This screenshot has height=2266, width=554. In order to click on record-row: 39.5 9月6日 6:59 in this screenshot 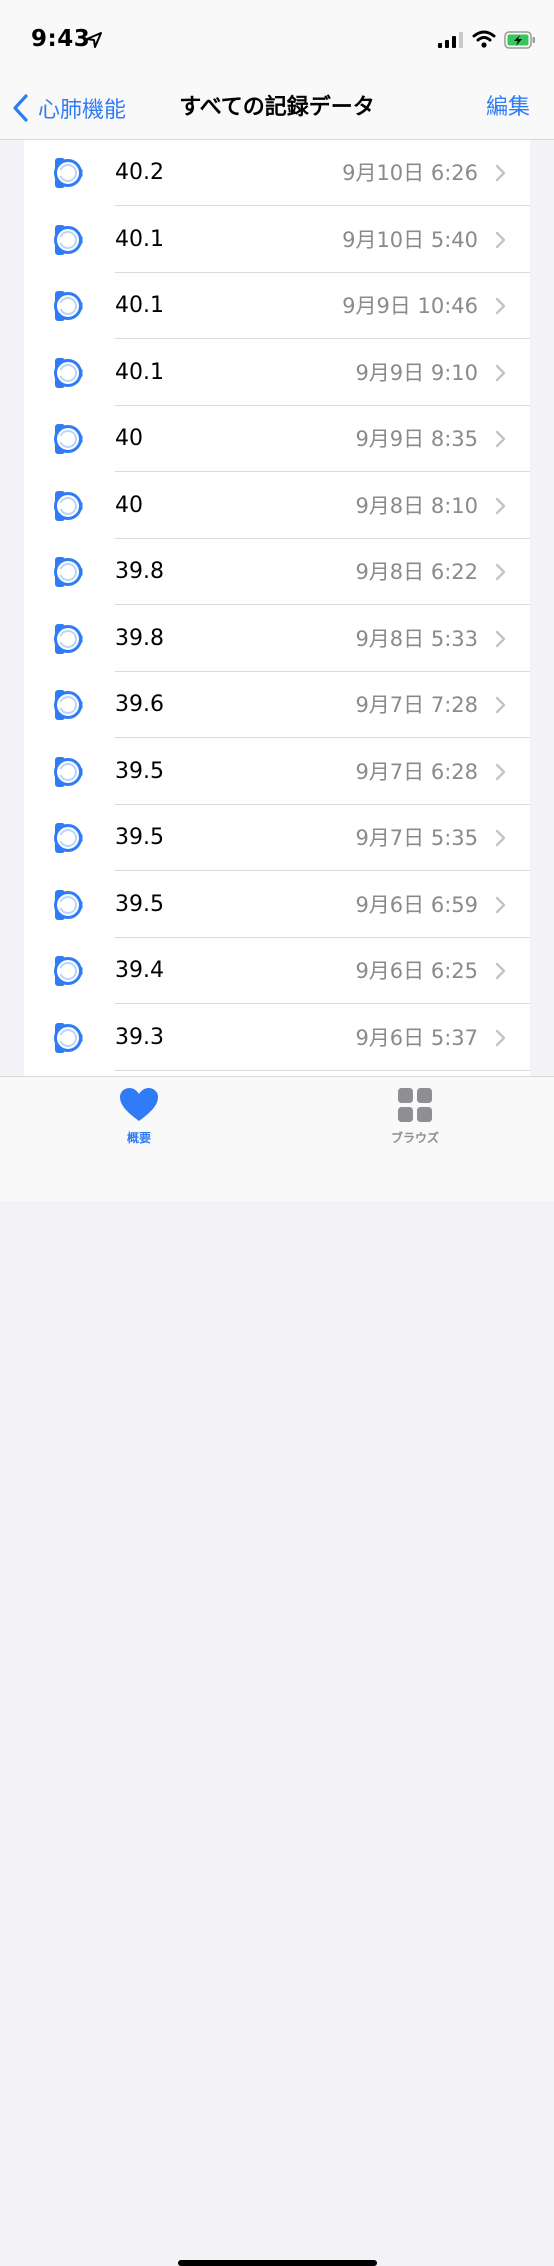, I will do `click(277, 905)`.